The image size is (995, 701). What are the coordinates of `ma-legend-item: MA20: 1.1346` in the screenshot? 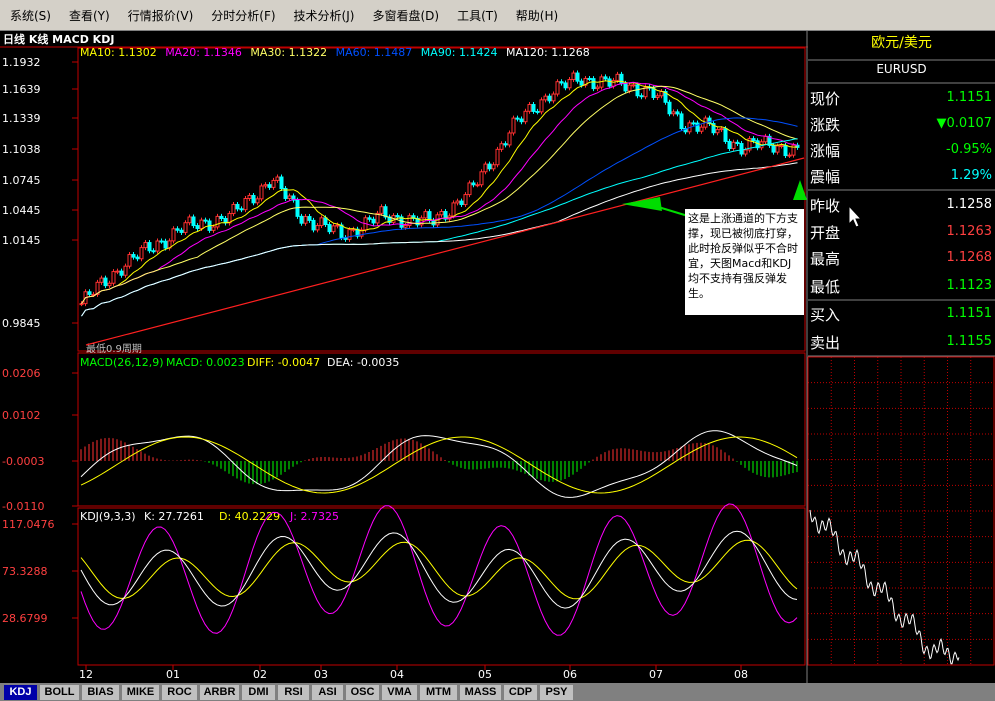 It's located at (203, 52).